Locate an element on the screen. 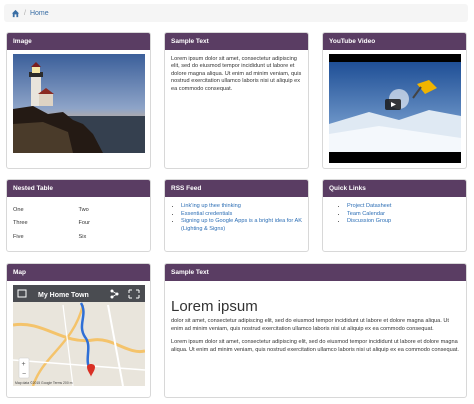 The height and width of the screenshot is (404, 474). table-cell: Two is located at coordinates (83, 210).